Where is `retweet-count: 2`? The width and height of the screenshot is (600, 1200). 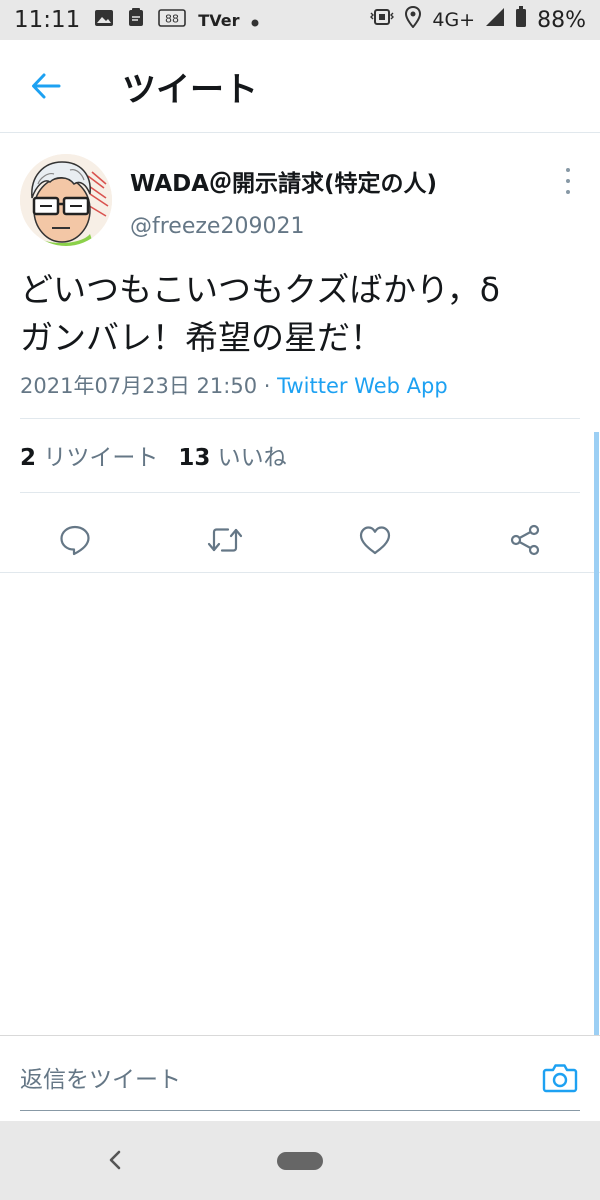 retweet-count: 2 is located at coordinates (28, 458).